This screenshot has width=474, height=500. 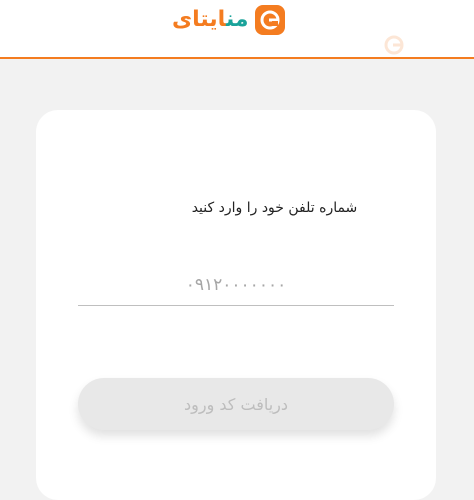 What do you see at coordinates (394, 45) in the screenshot?
I see `watermark-icon` at bounding box center [394, 45].